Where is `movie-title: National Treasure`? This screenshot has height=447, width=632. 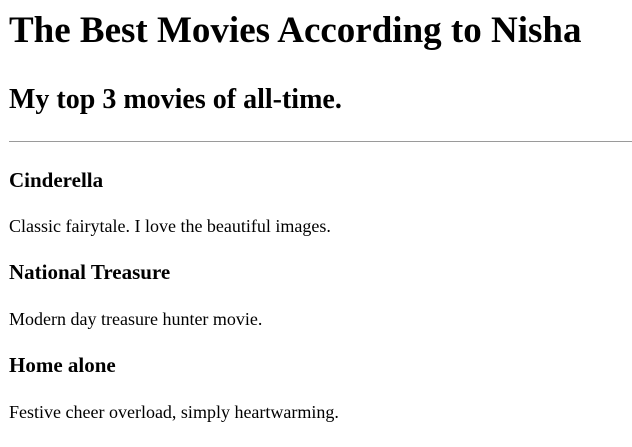 movie-title: National Treasure is located at coordinates (90, 272).